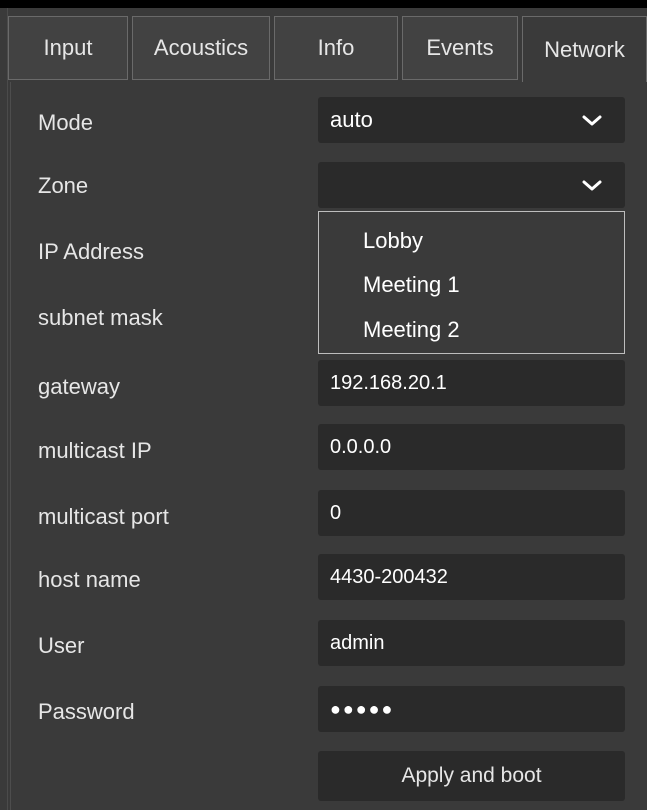 The width and height of the screenshot is (647, 810). Describe the element at coordinates (91, 251) in the screenshot. I see `ip-address-label: IP Address` at that location.